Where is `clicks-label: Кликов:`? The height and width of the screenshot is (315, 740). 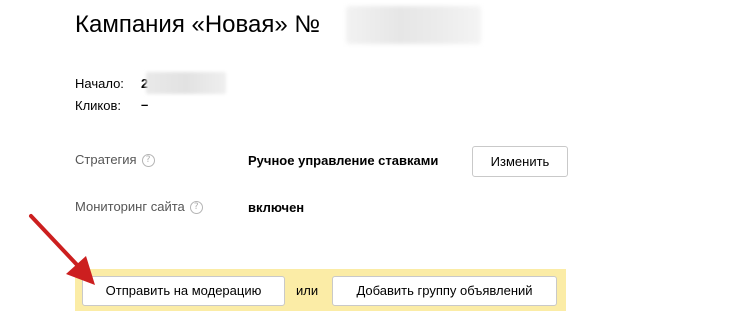 clicks-label: Кликов: is located at coordinates (98, 105).